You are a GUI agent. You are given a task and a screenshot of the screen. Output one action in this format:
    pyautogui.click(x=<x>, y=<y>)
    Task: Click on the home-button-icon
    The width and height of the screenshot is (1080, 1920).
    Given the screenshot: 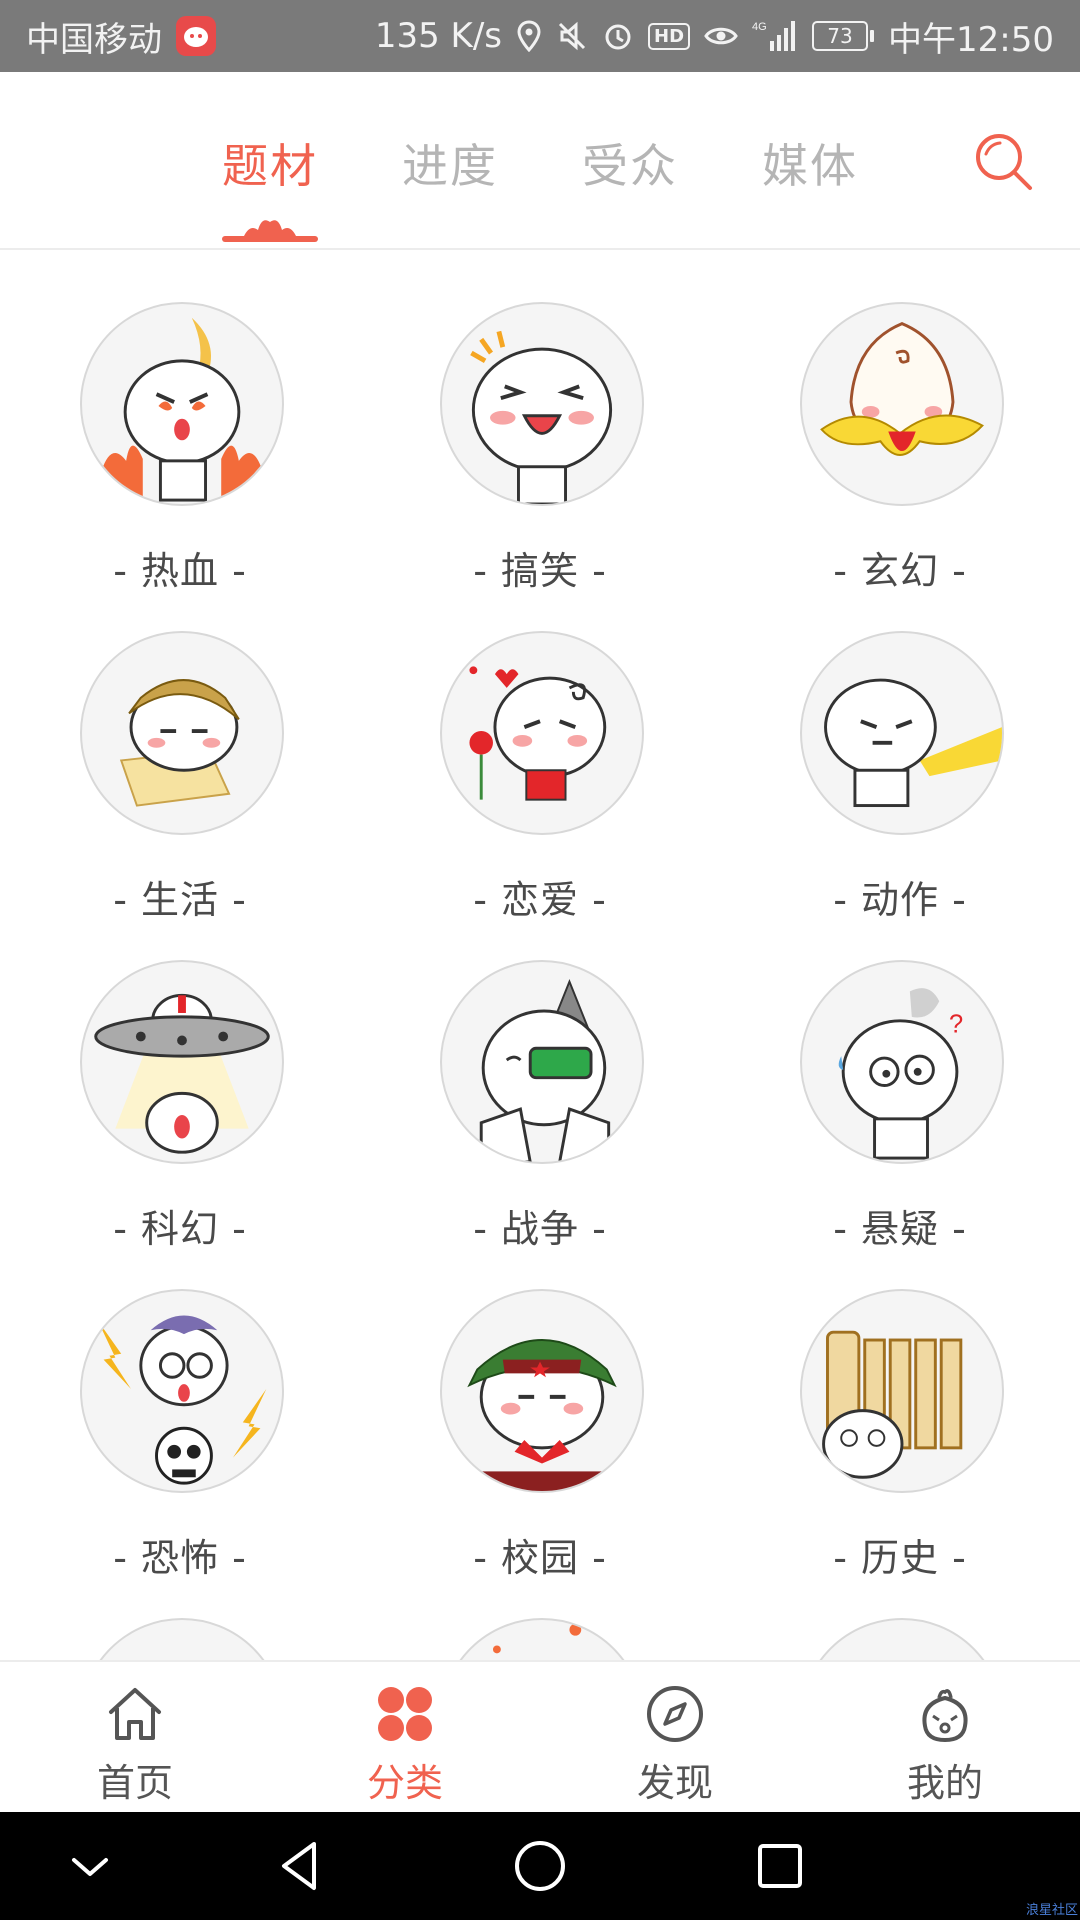 What is the action you would take?
    pyautogui.click(x=540, y=1866)
    